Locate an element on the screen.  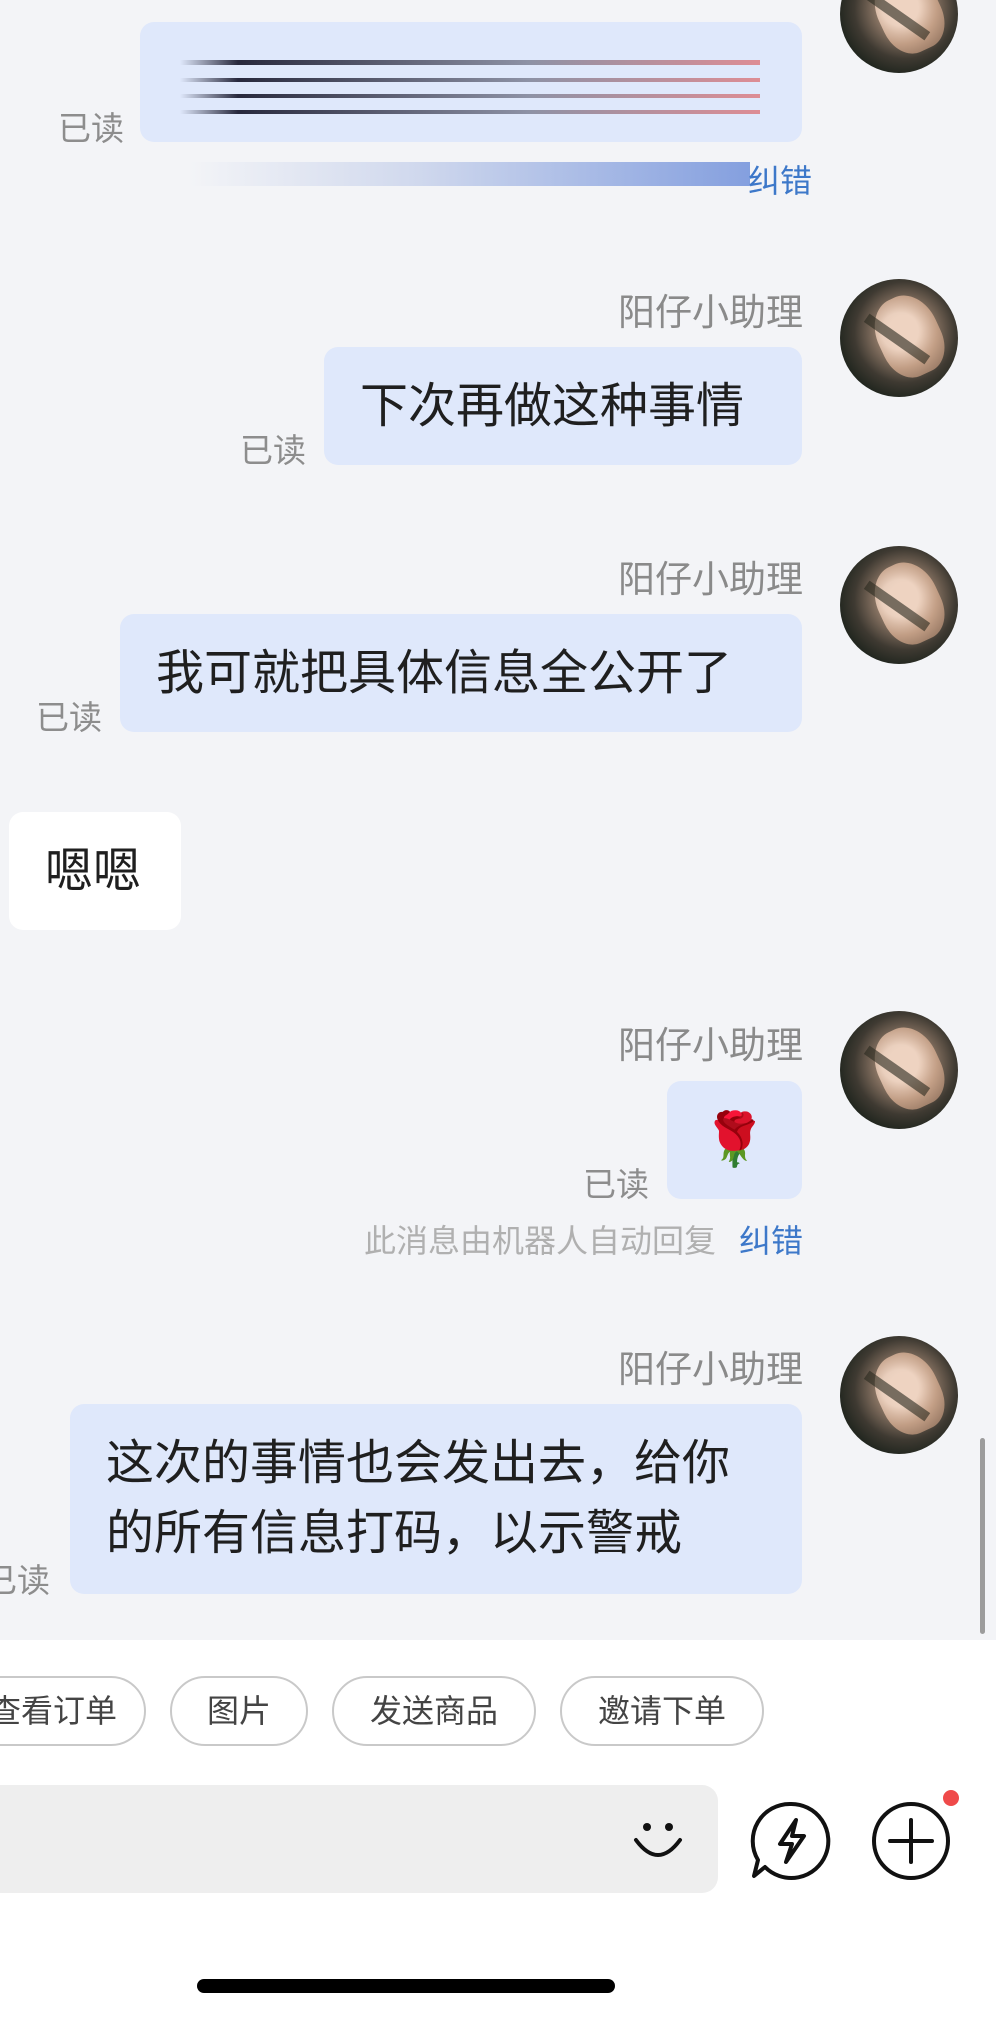
redacted-note is located at coordinates (470, 174).